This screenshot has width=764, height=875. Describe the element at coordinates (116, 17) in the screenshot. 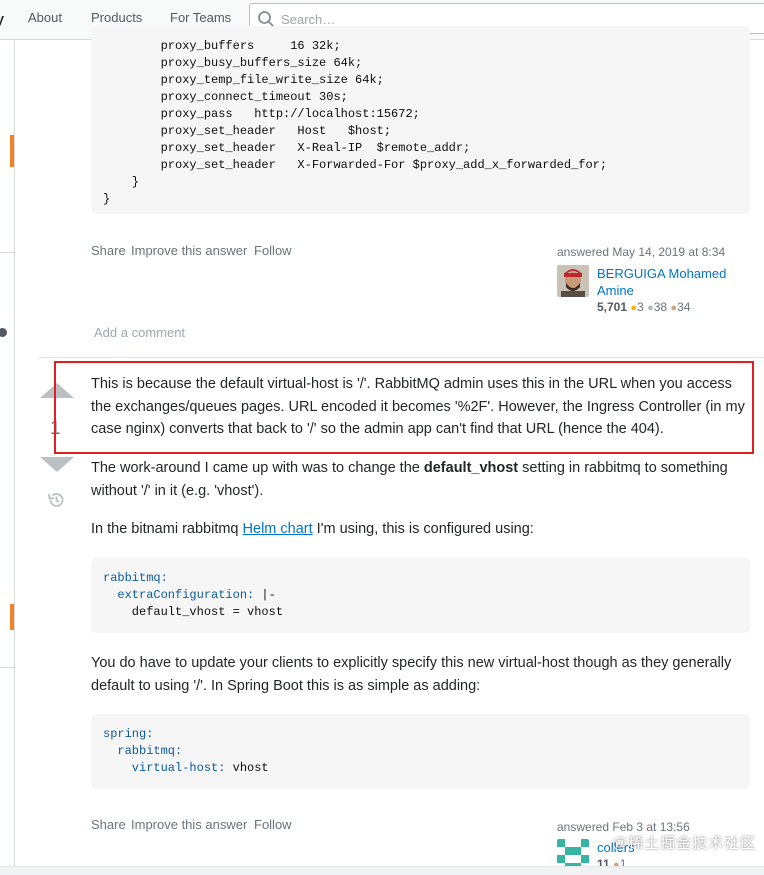

I see `nav-products: Products` at that location.